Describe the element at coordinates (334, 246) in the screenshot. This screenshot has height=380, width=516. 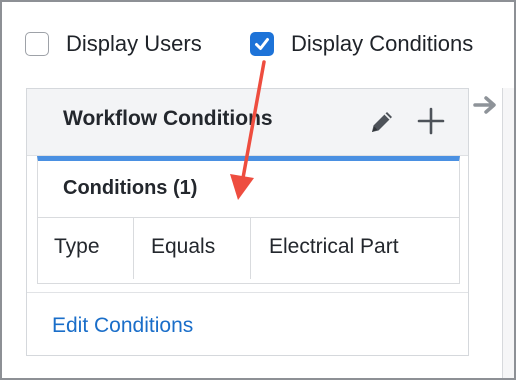
I see `condition-value-cell: Electrical Part` at that location.